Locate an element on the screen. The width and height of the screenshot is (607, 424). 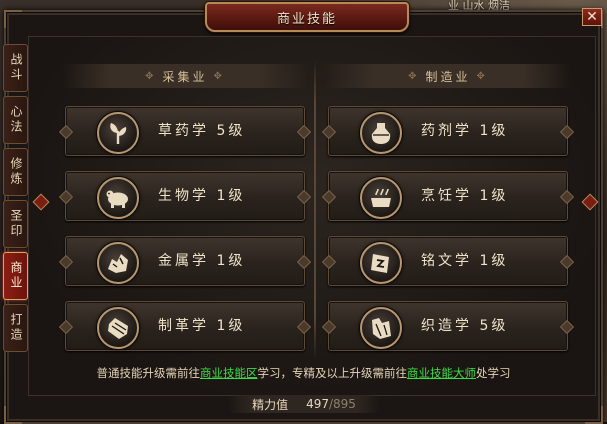
skill-herbalism: 草药学 5级 is located at coordinates (185, 131).